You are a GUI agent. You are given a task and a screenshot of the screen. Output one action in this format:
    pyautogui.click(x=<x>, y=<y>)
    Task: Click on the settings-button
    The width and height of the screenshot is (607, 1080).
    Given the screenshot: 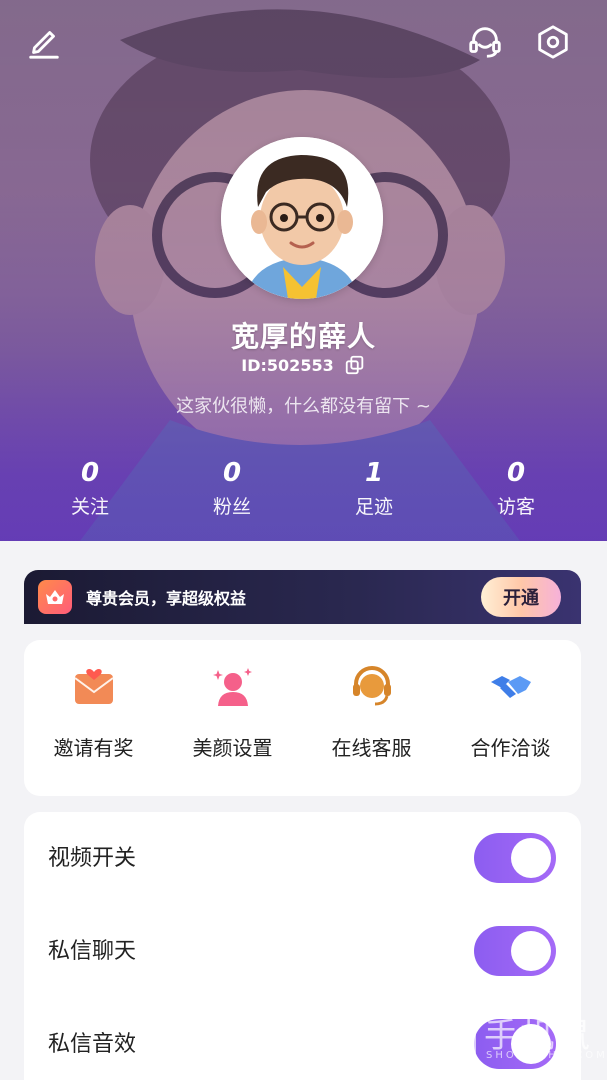 What is the action you would take?
    pyautogui.click(x=553, y=42)
    